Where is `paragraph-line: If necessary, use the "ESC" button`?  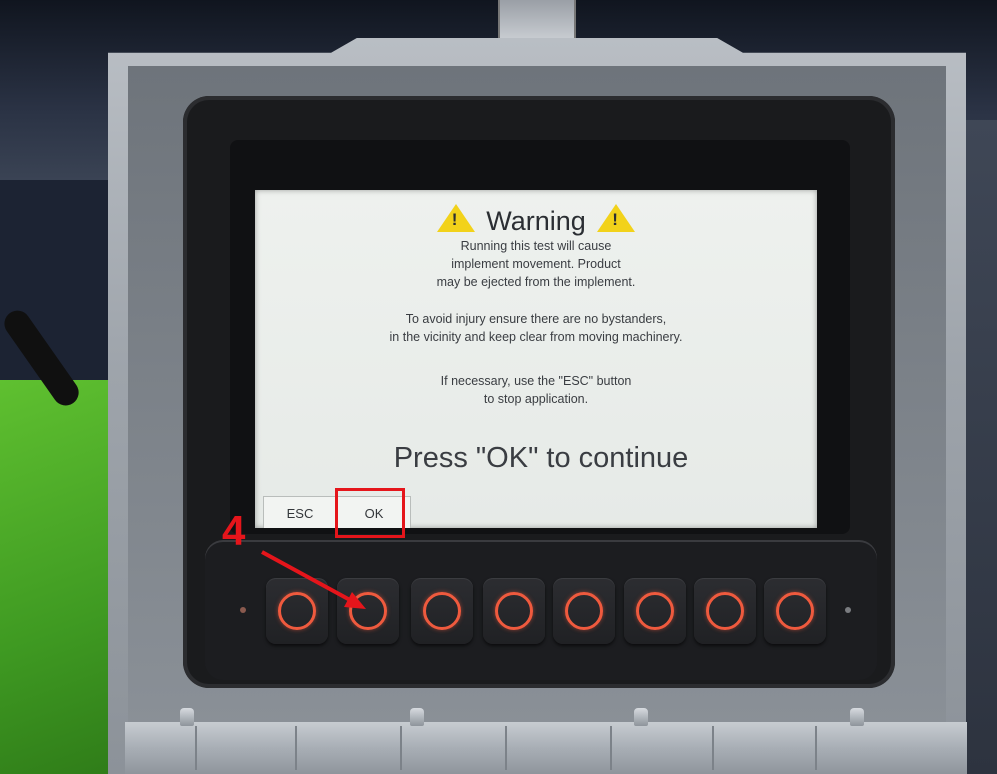 paragraph-line: If necessary, use the "ESC" button is located at coordinates (536, 381).